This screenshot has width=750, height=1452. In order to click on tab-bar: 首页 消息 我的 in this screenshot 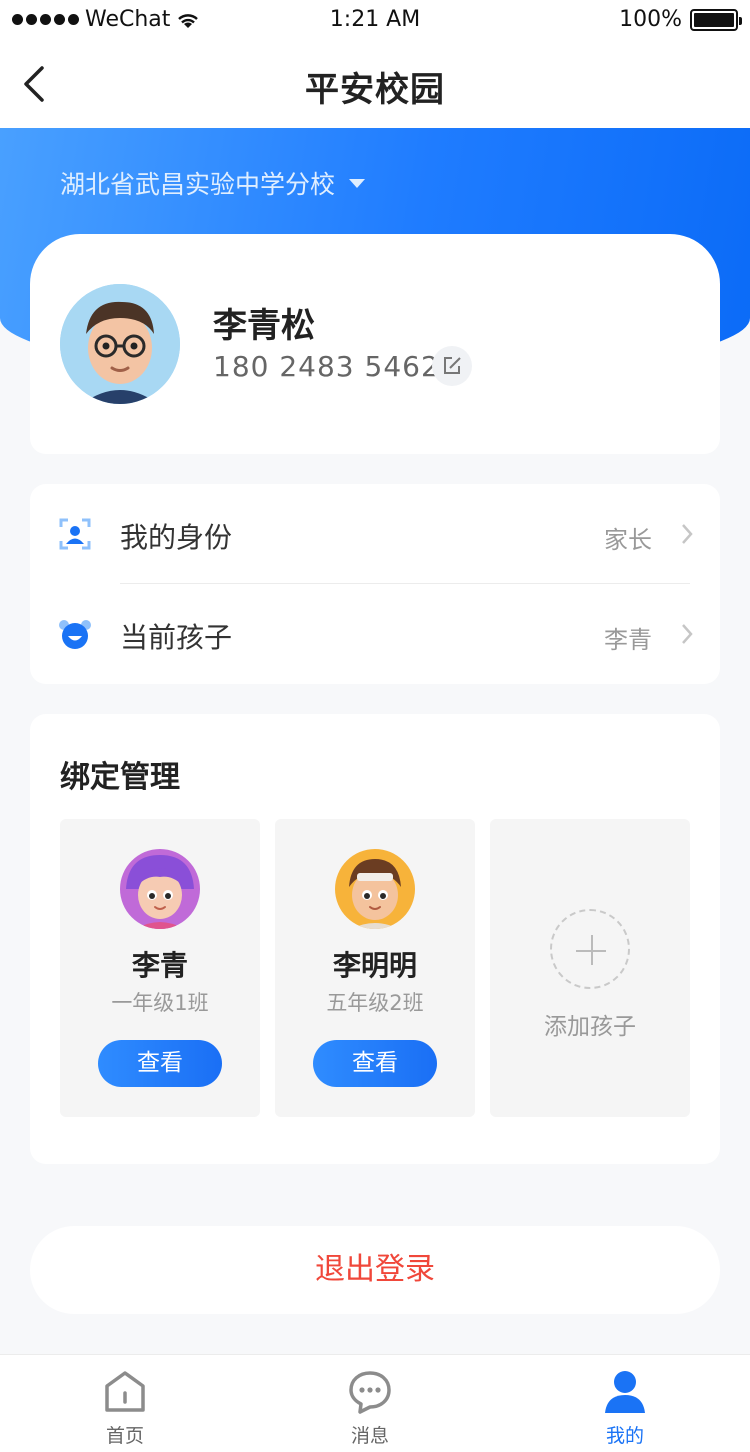, I will do `click(375, 1403)`.